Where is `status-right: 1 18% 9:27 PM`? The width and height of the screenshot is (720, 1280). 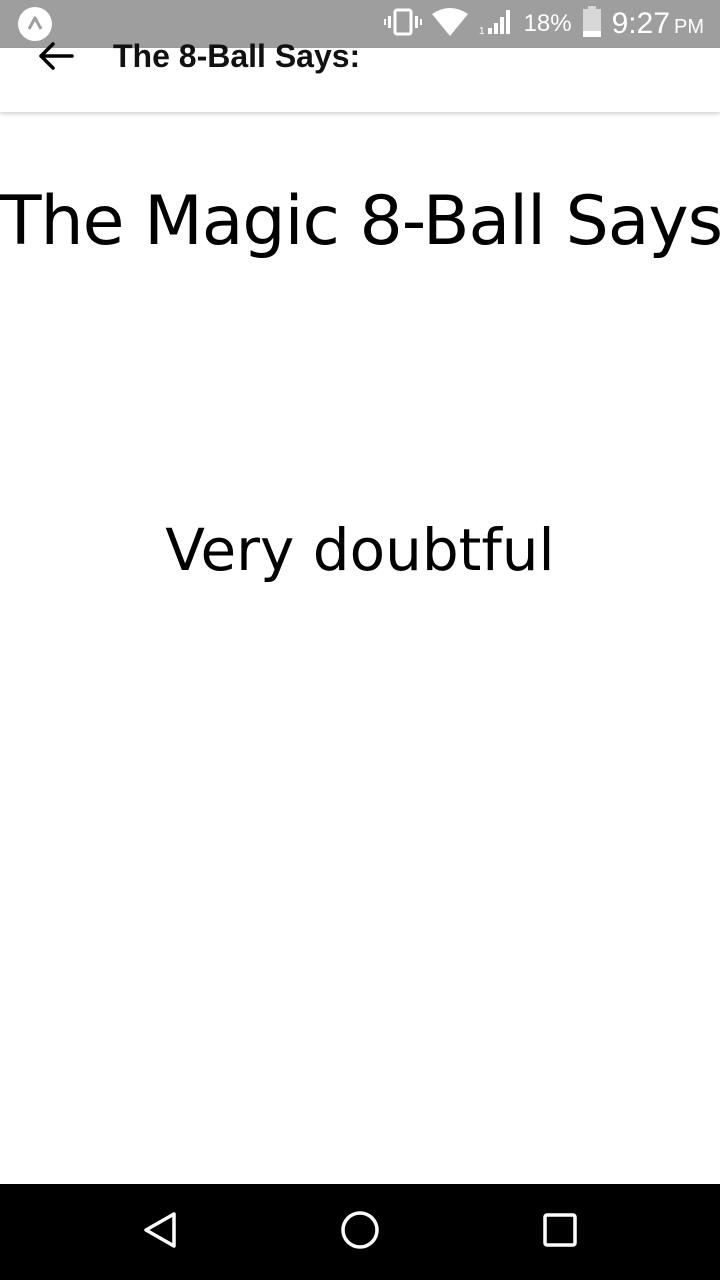 status-right: 1 18% 9:27 PM is located at coordinates (543, 24).